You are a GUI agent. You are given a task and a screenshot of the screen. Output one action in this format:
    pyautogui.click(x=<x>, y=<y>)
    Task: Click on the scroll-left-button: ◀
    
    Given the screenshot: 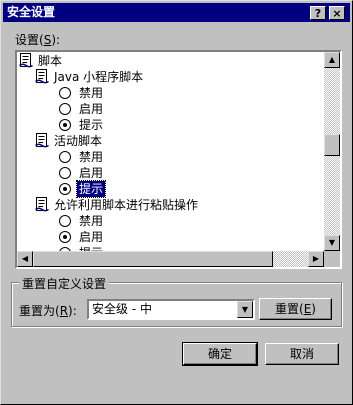 What is the action you would take?
    pyautogui.click(x=25, y=259)
    